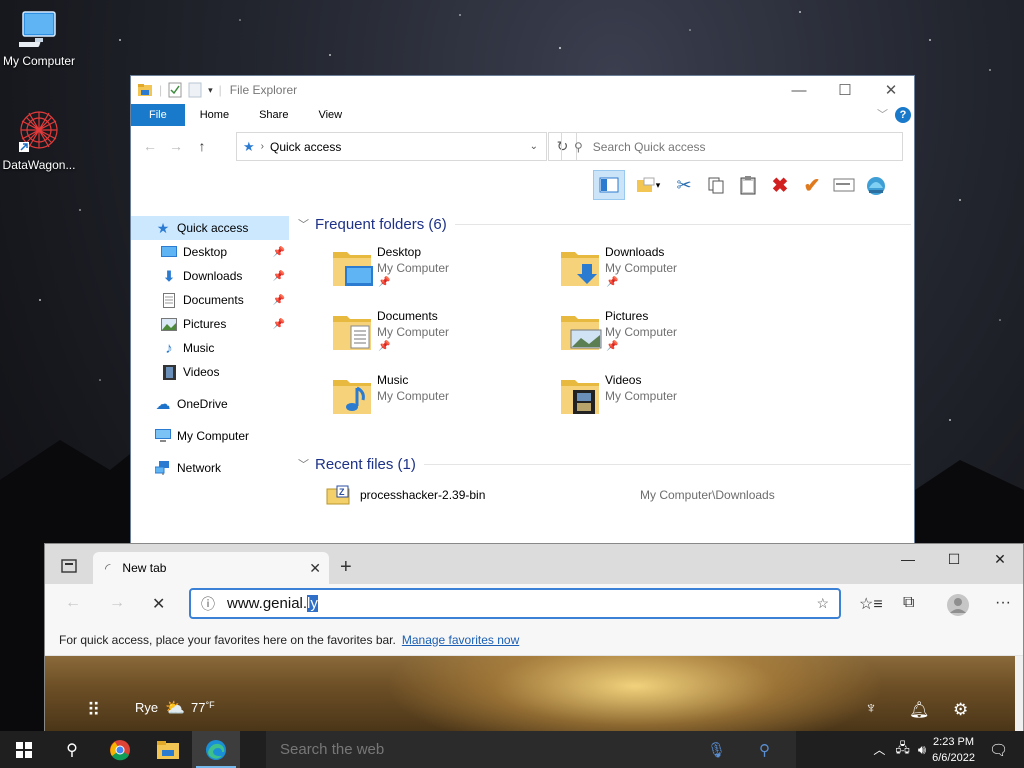 Image resolution: width=1024 pixels, height=768 pixels. Describe the element at coordinates (871, 709) in the screenshot. I see `rewards-icon: ♆` at that location.